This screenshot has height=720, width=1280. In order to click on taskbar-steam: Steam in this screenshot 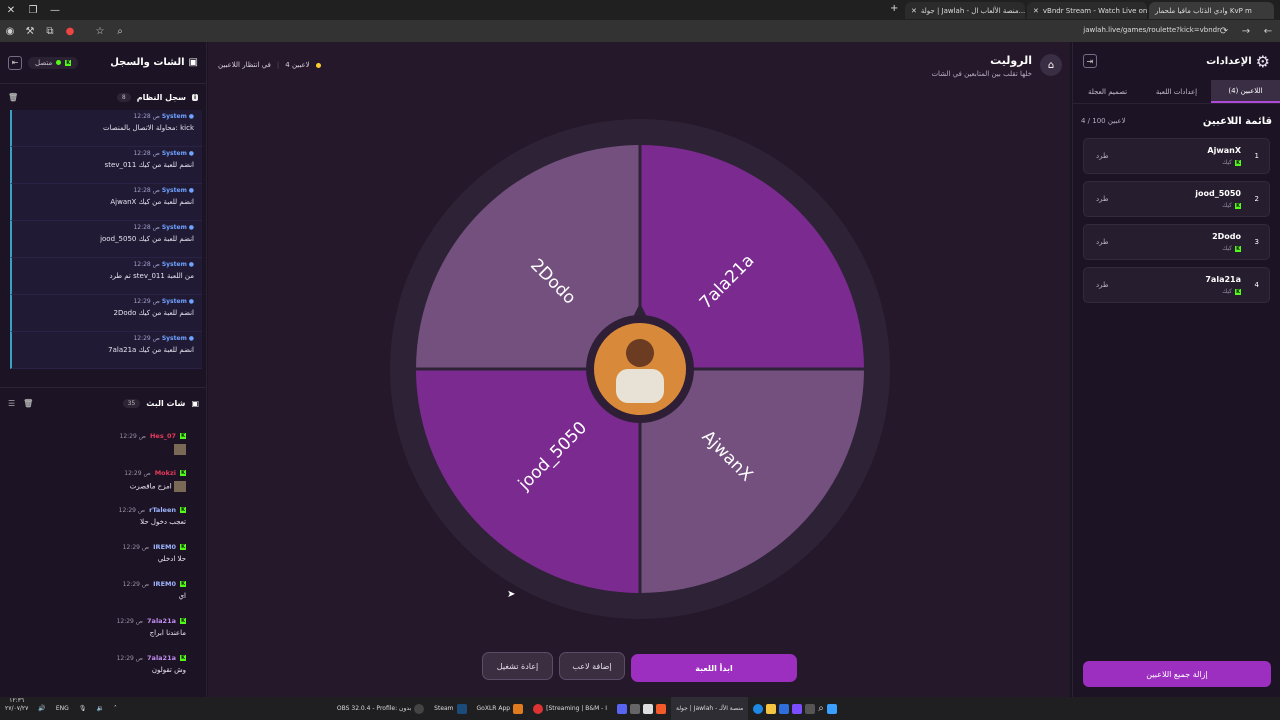, I will do `click(450, 708)`.